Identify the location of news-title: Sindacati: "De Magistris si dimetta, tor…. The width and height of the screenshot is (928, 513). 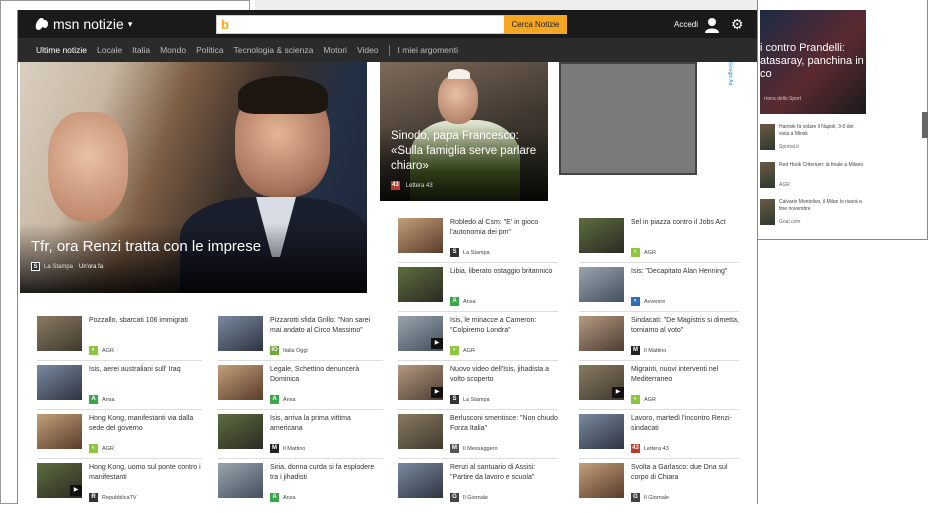
(685, 325).